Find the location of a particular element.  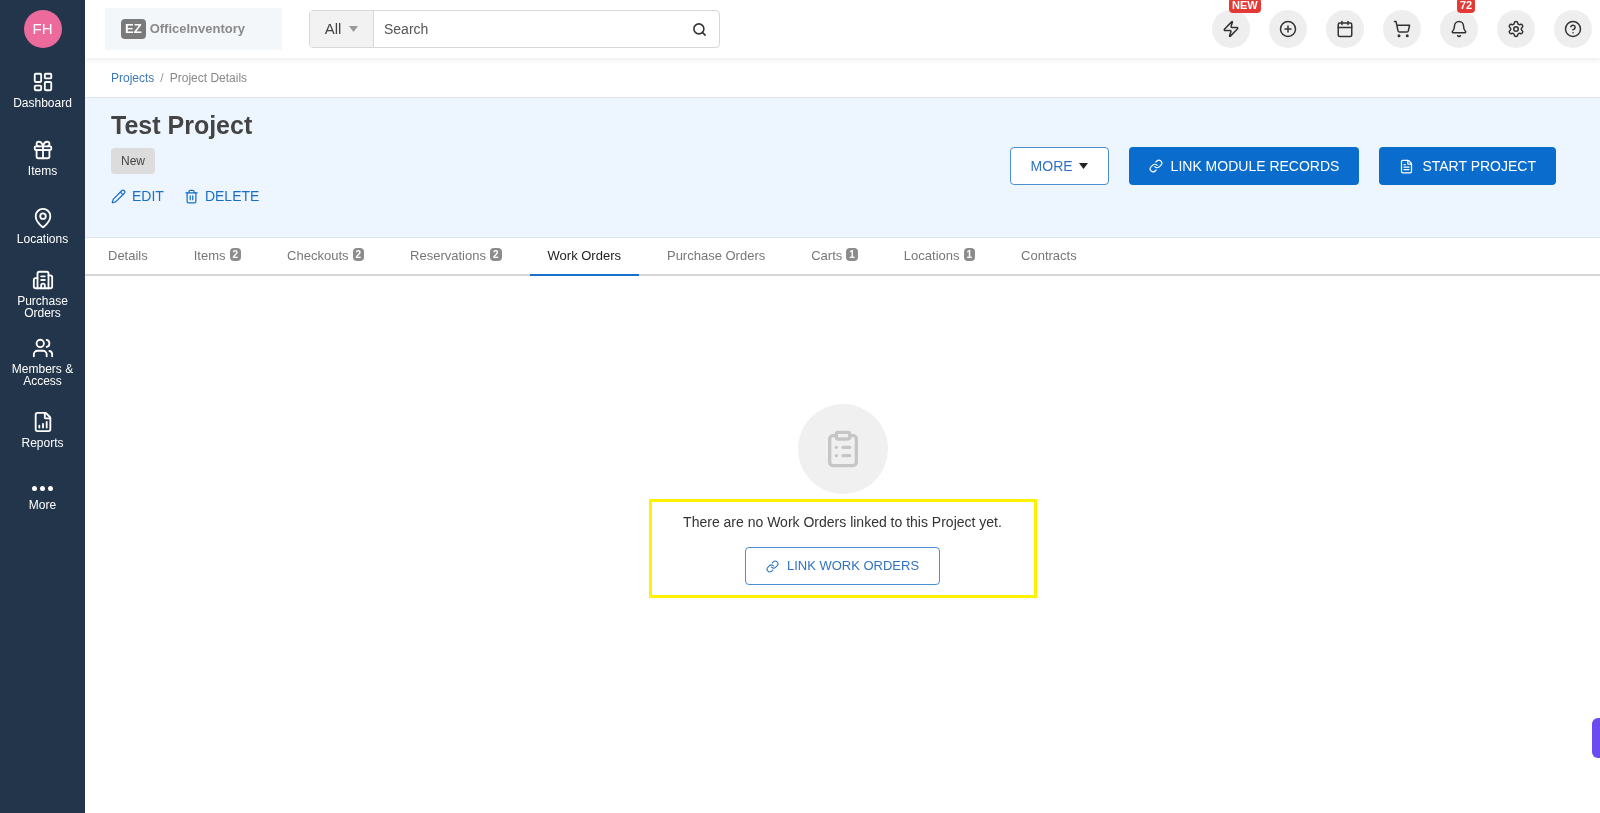

document-icon is located at coordinates (1407, 166).